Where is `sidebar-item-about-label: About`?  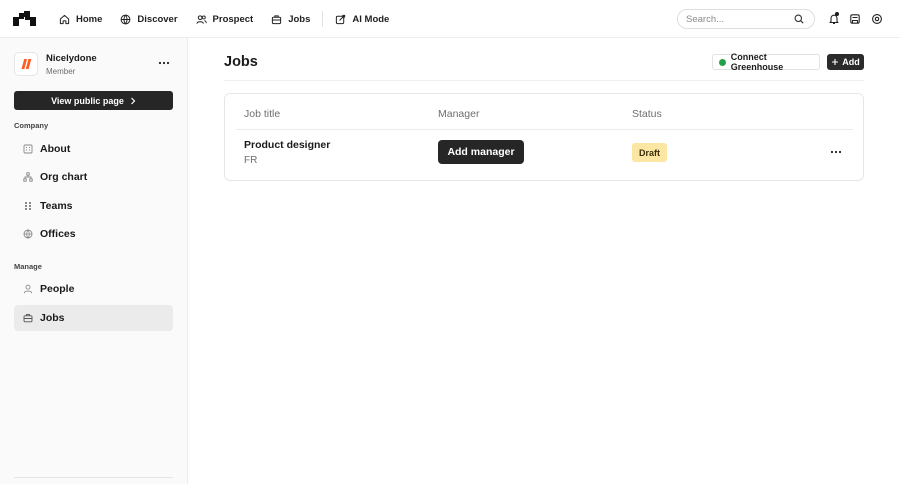
sidebar-item-about-label: About is located at coordinates (55, 149).